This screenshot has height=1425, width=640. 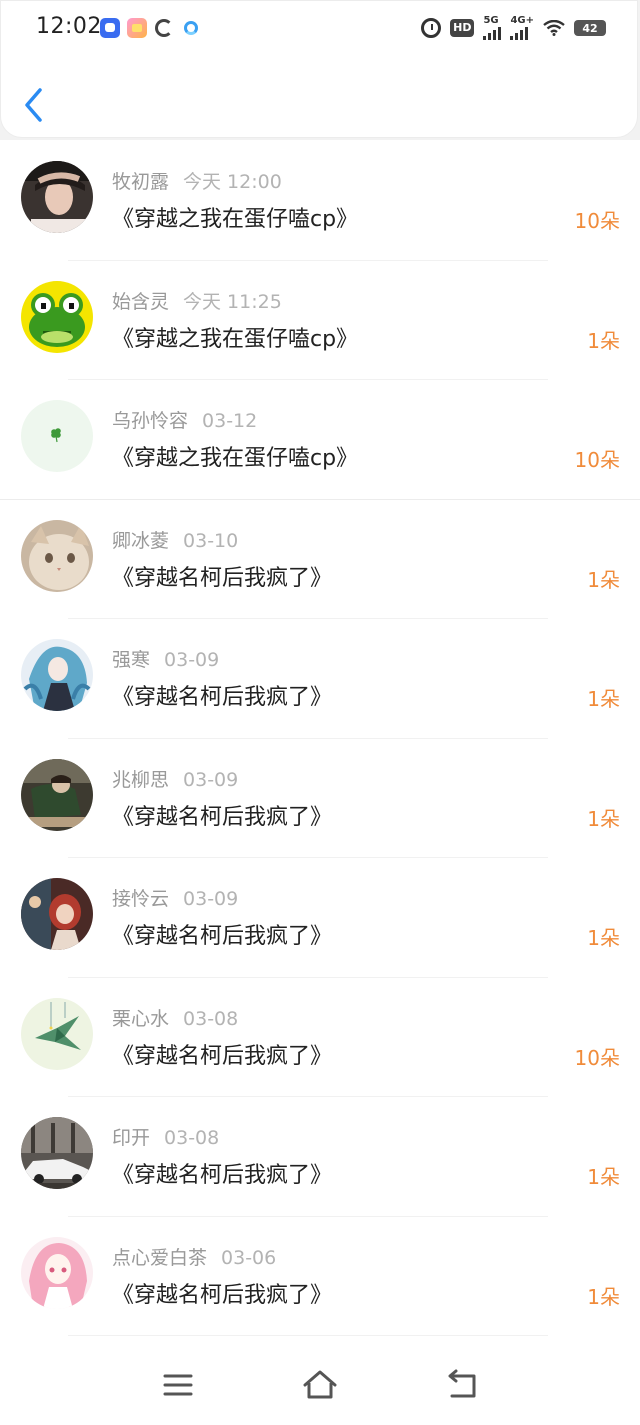 What do you see at coordinates (141, 540) in the screenshot?
I see `user-name: 卿冰菱` at bounding box center [141, 540].